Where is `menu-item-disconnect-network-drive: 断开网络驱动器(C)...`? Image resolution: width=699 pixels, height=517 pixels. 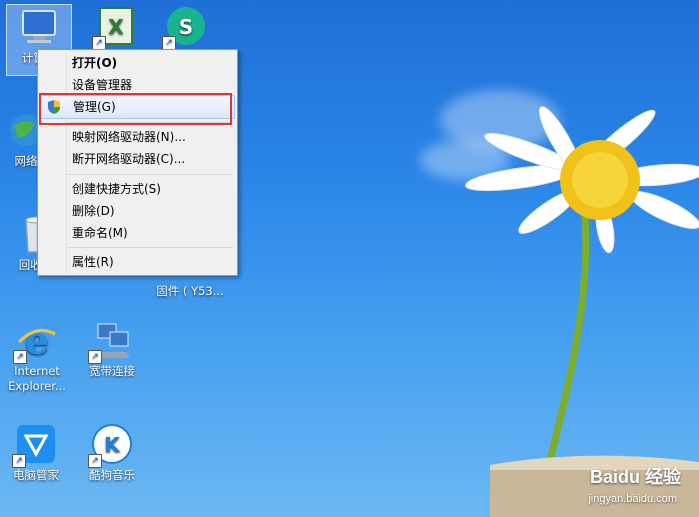
menu-item-disconnect-network-drive: 断开网络驱动器(C)... is located at coordinates (137, 159).